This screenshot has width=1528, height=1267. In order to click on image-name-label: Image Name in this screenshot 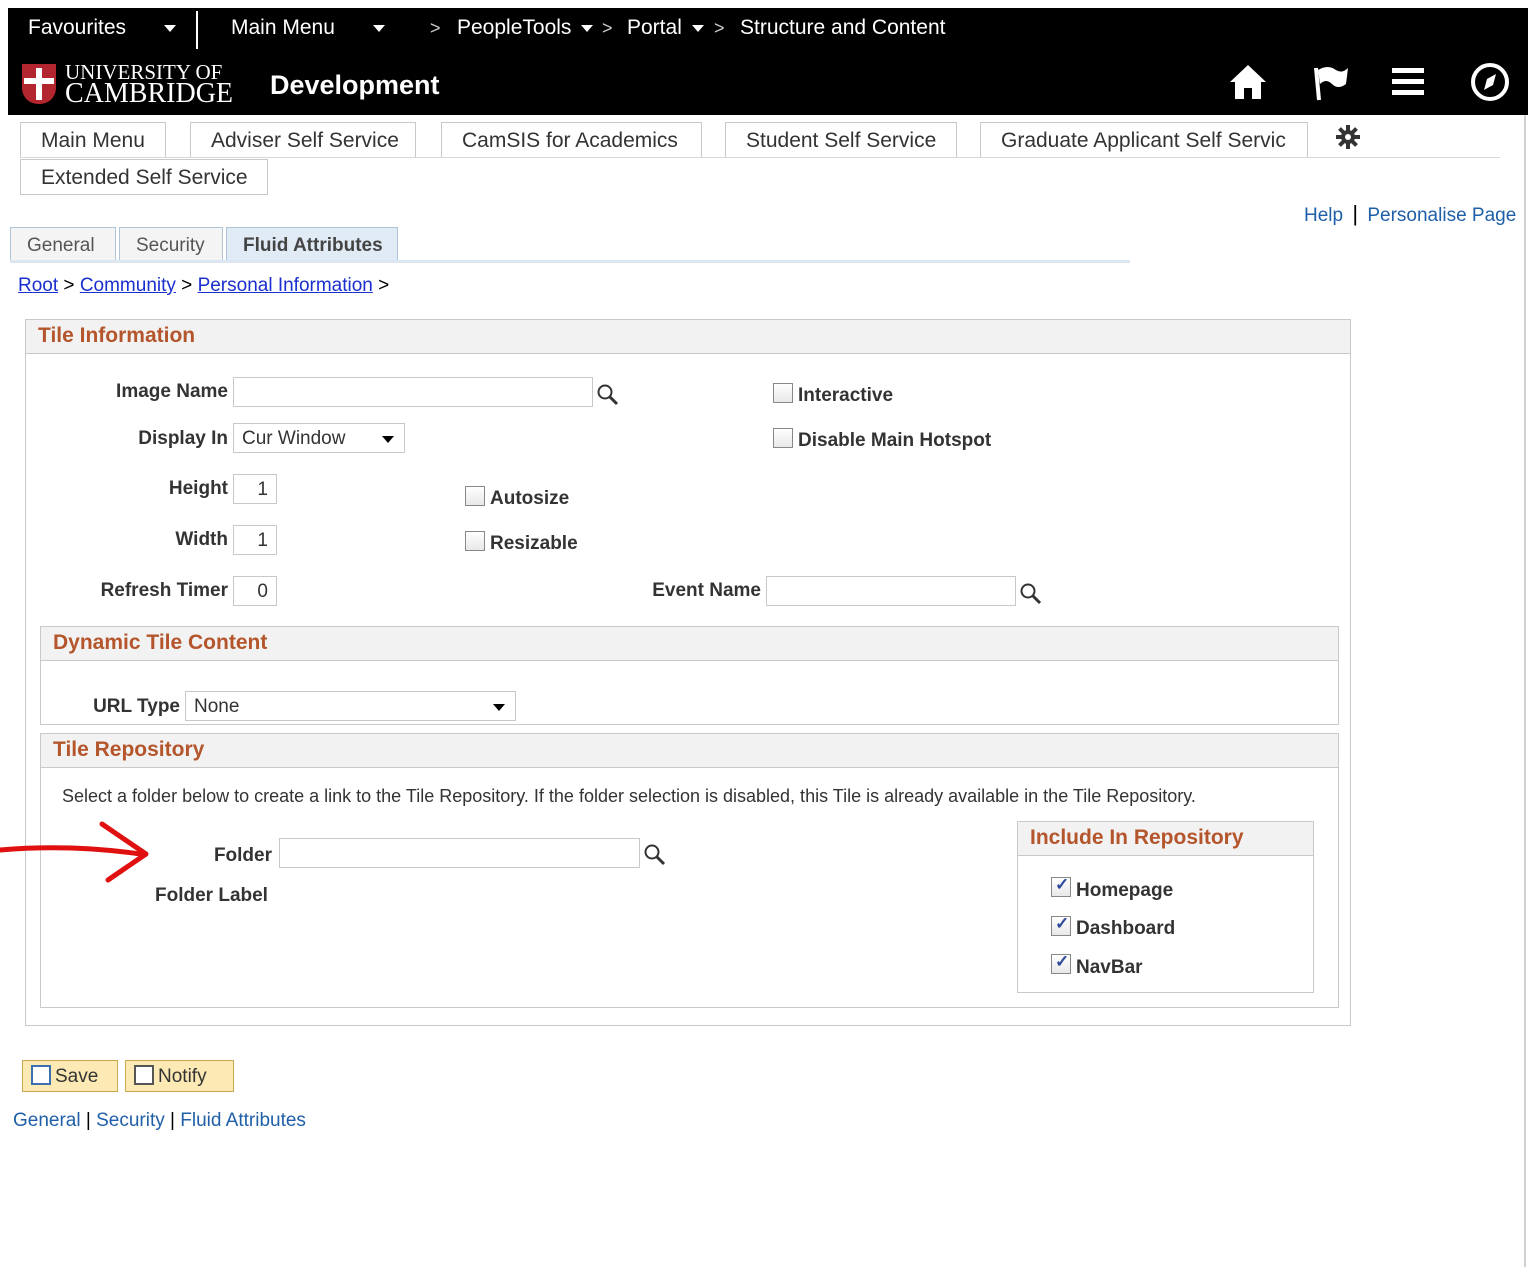, I will do `click(172, 391)`.